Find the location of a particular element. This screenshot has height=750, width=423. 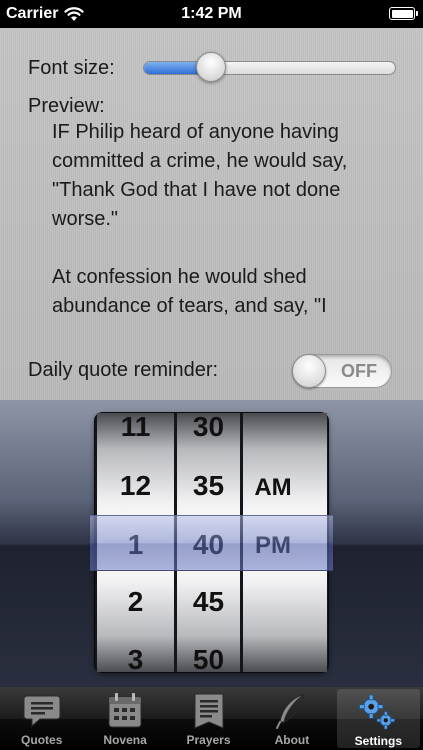

status-bar: Carrier 1:42 PM is located at coordinates (211, 14).